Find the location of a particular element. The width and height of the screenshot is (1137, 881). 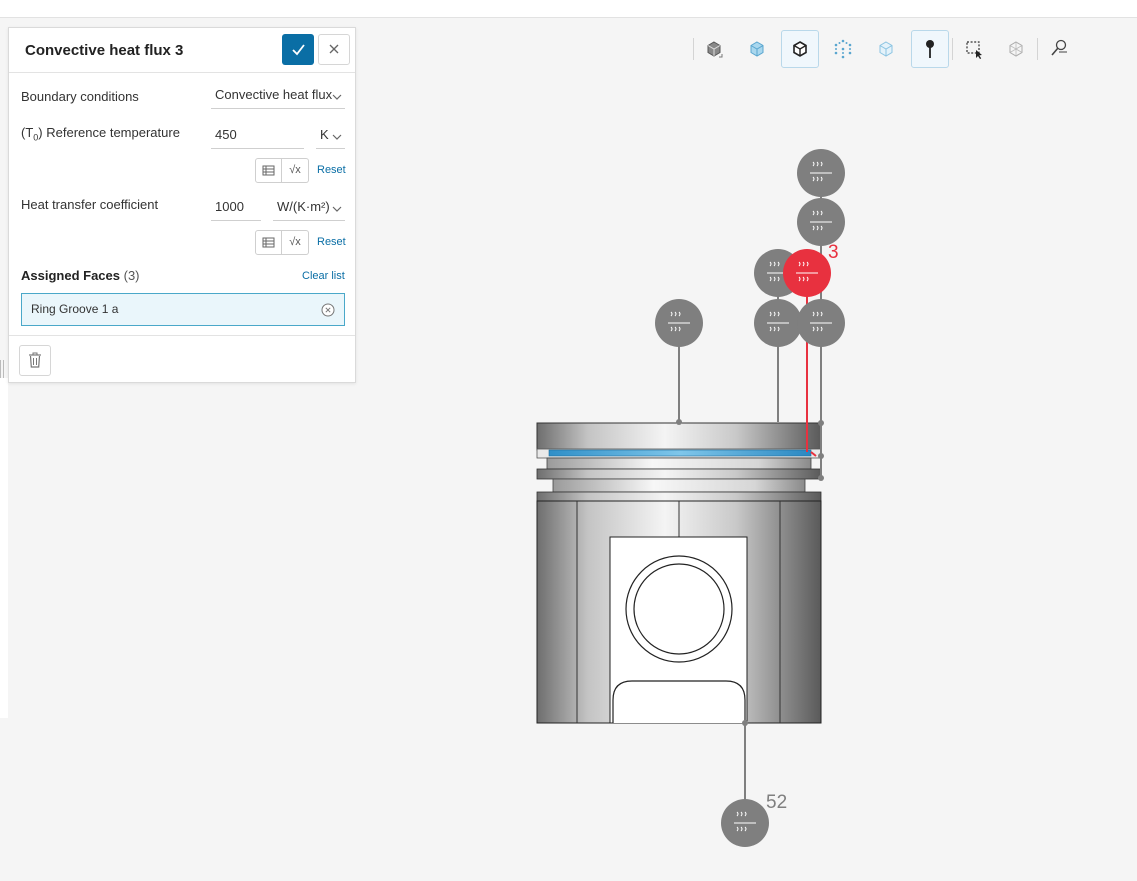

ring-groove-highlight is located at coordinates (680, 453).